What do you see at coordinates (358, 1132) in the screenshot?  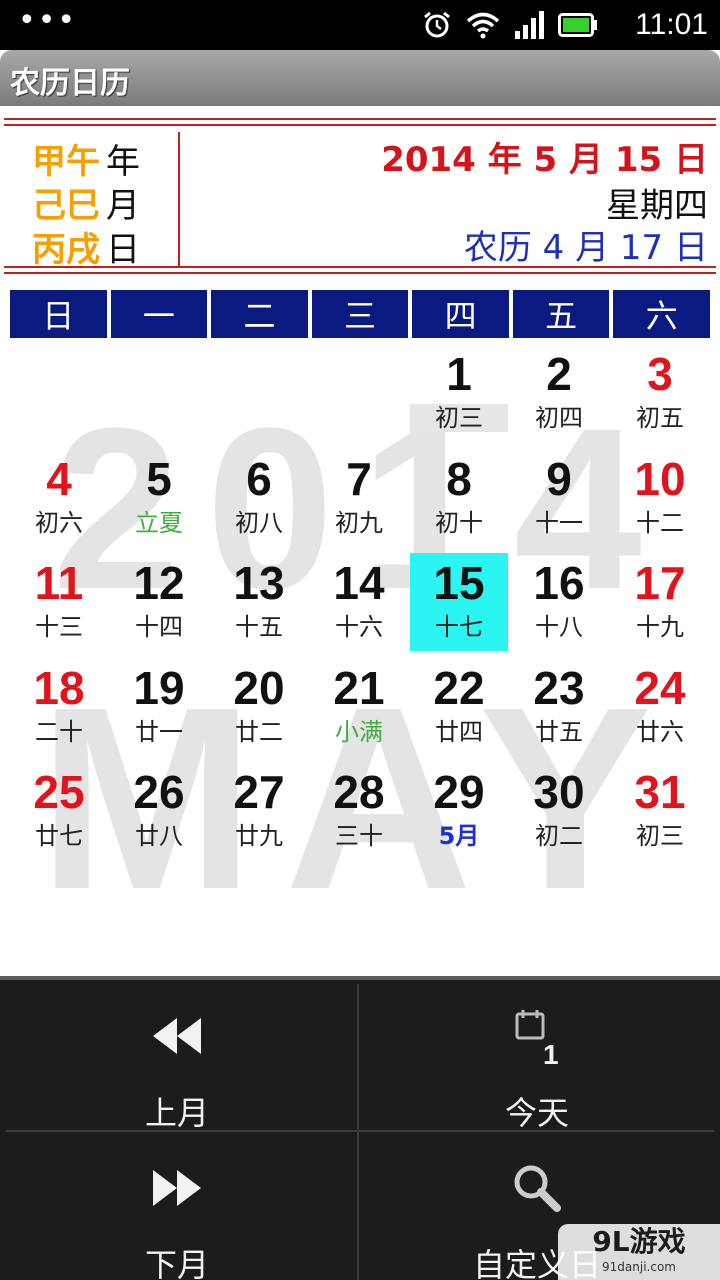 I see `toolbar-vertical-divider` at bounding box center [358, 1132].